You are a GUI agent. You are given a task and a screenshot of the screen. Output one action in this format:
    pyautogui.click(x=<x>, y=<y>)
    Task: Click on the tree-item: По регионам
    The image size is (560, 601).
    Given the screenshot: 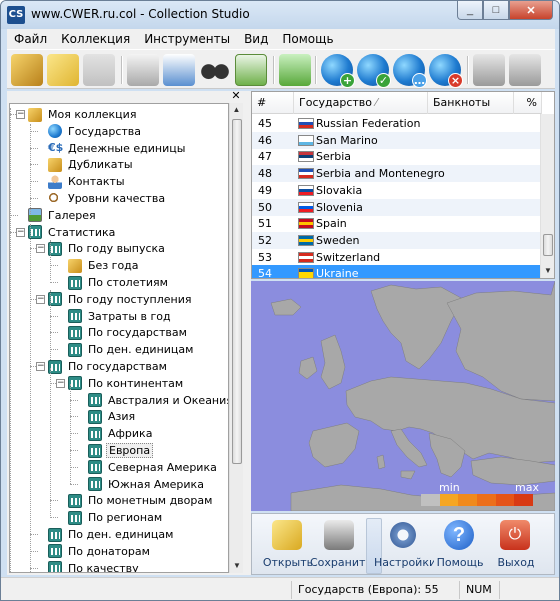 What is the action you would take?
    pyautogui.click(x=110, y=517)
    